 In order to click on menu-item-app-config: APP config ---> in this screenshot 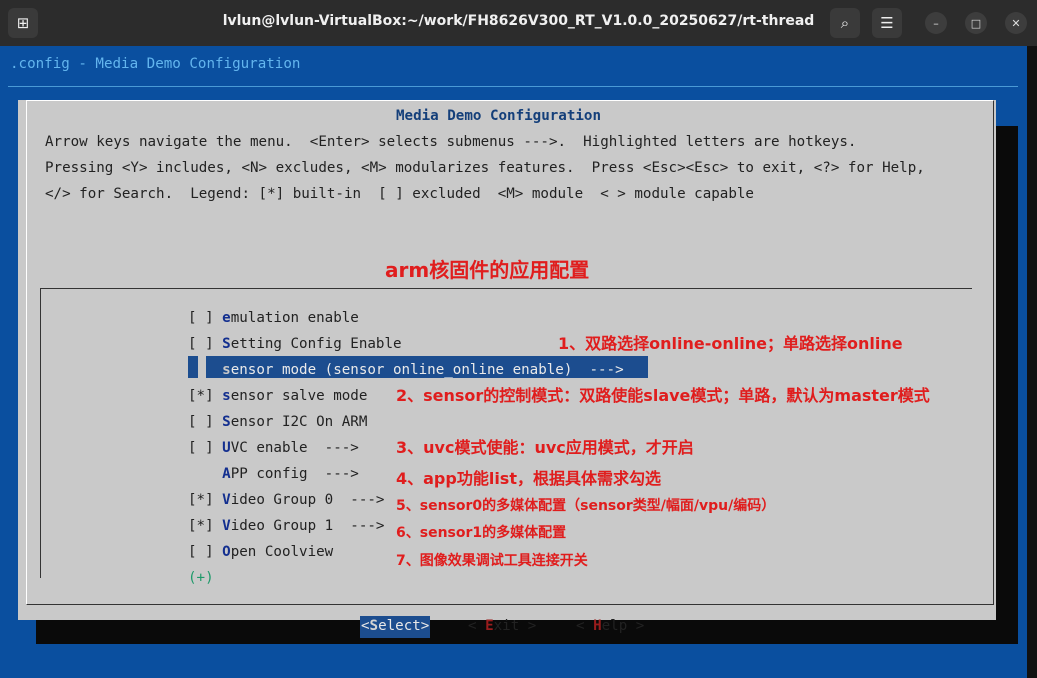, I will do `click(273, 474)`.